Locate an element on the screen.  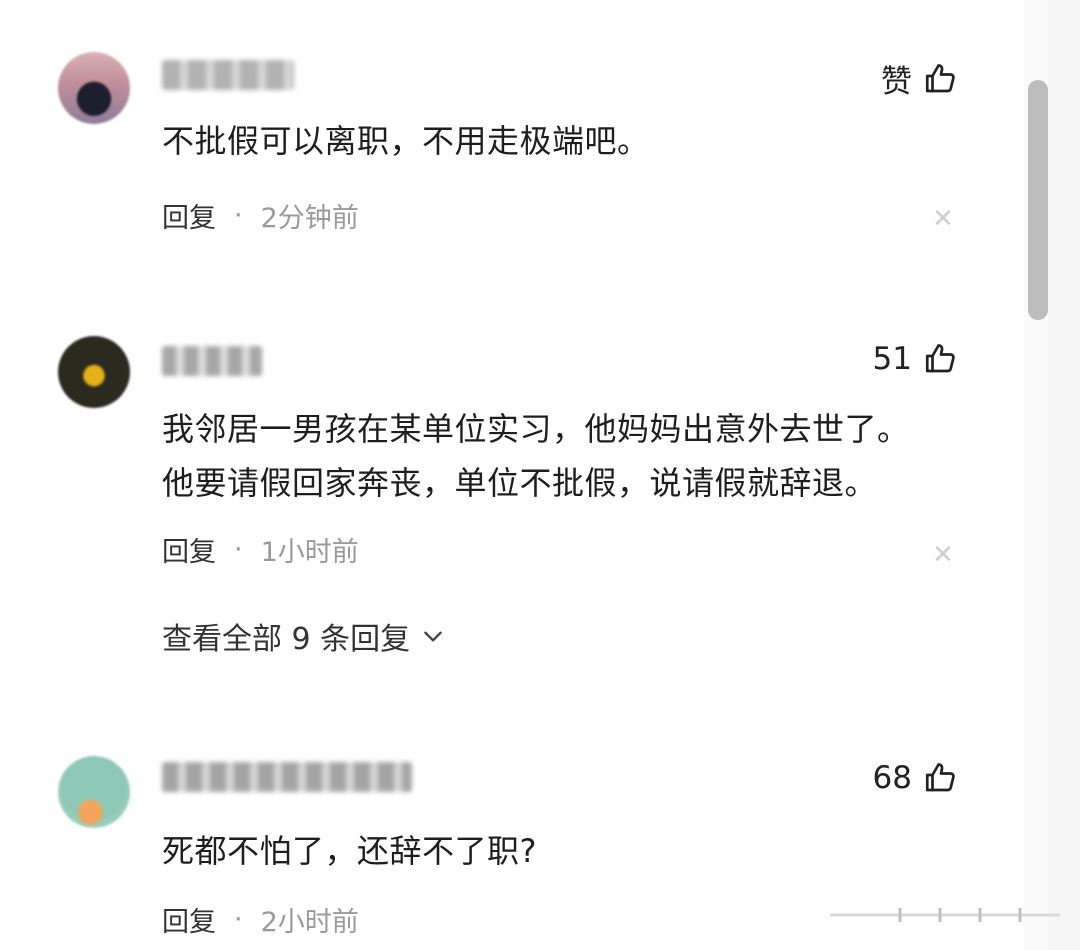
view-all-replies-button: 查看全部 9 条回复 is located at coordinates (304, 636).